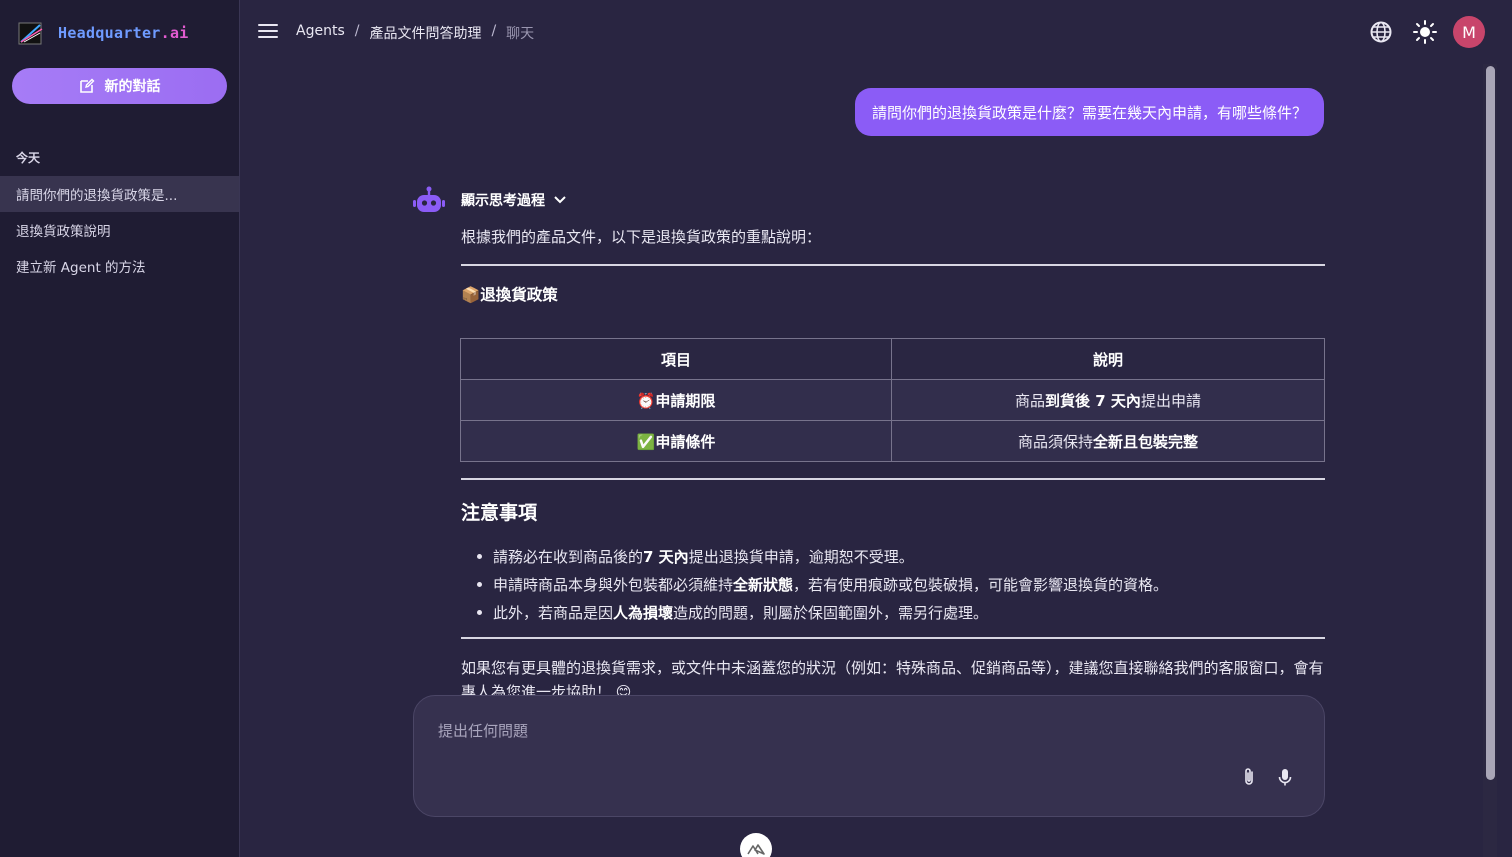 The height and width of the screenshot is (857, 1512). I want to click on notes-heading: 注意事項, so click(499, 513).